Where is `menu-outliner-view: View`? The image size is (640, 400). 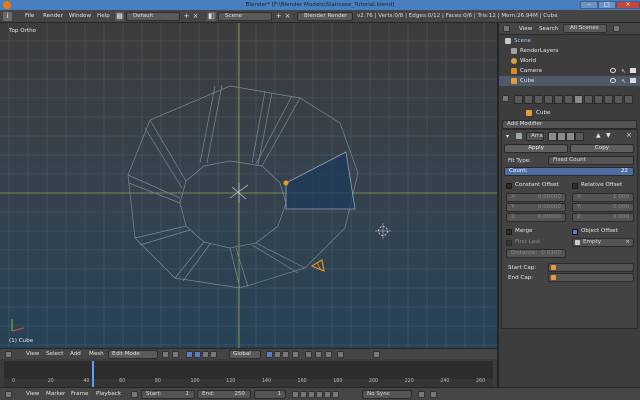
menu-outliner-view: View is located at coordinates (525, 29).